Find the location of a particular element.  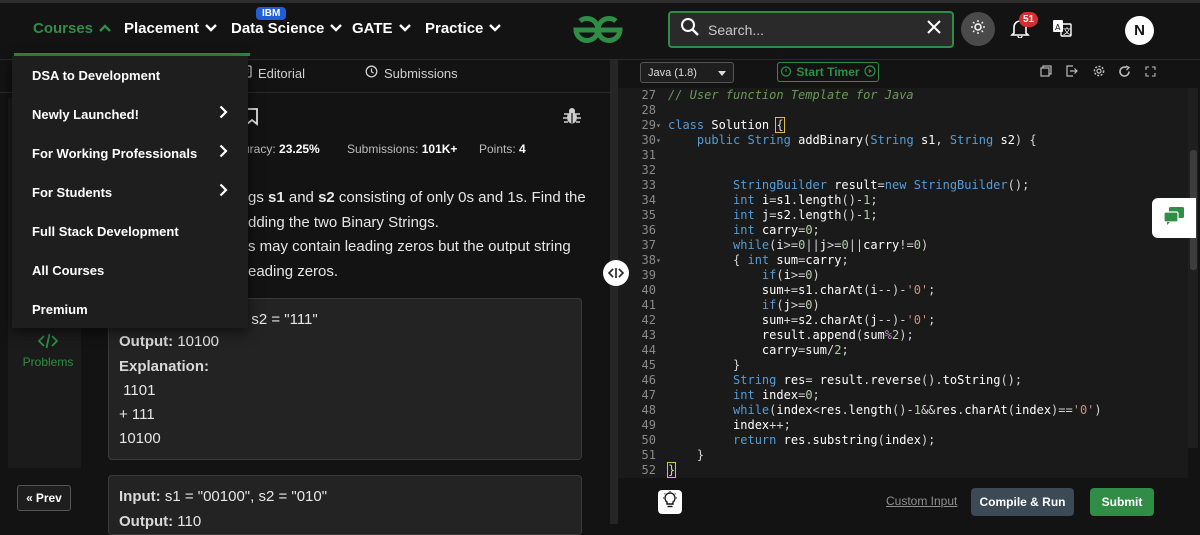

chat-button is located at coordinates (1174, 218).